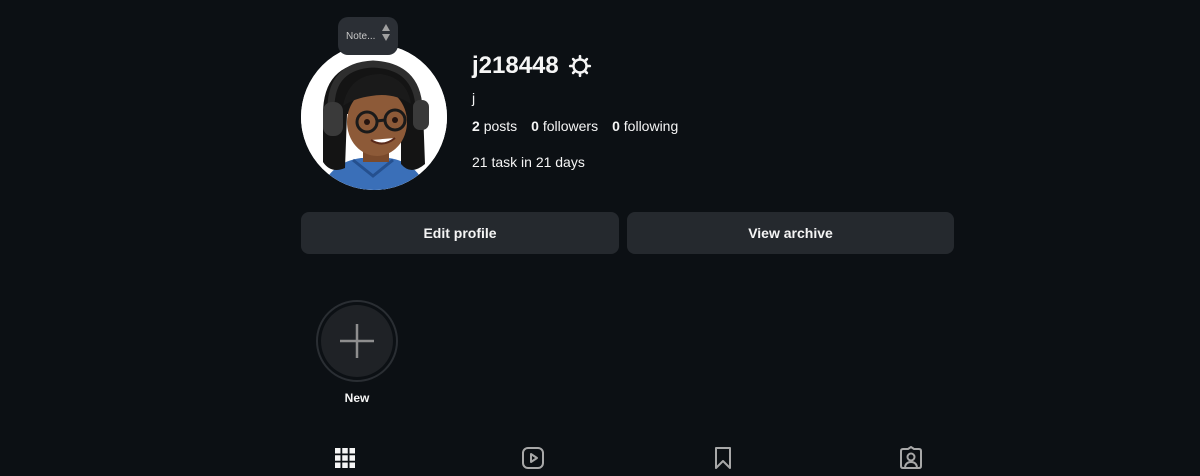 This screenshot has width=1200, height=476. Describe the element at coordinates (386, 37) in the screenshot. I see `spinner-down-icon` at that location.